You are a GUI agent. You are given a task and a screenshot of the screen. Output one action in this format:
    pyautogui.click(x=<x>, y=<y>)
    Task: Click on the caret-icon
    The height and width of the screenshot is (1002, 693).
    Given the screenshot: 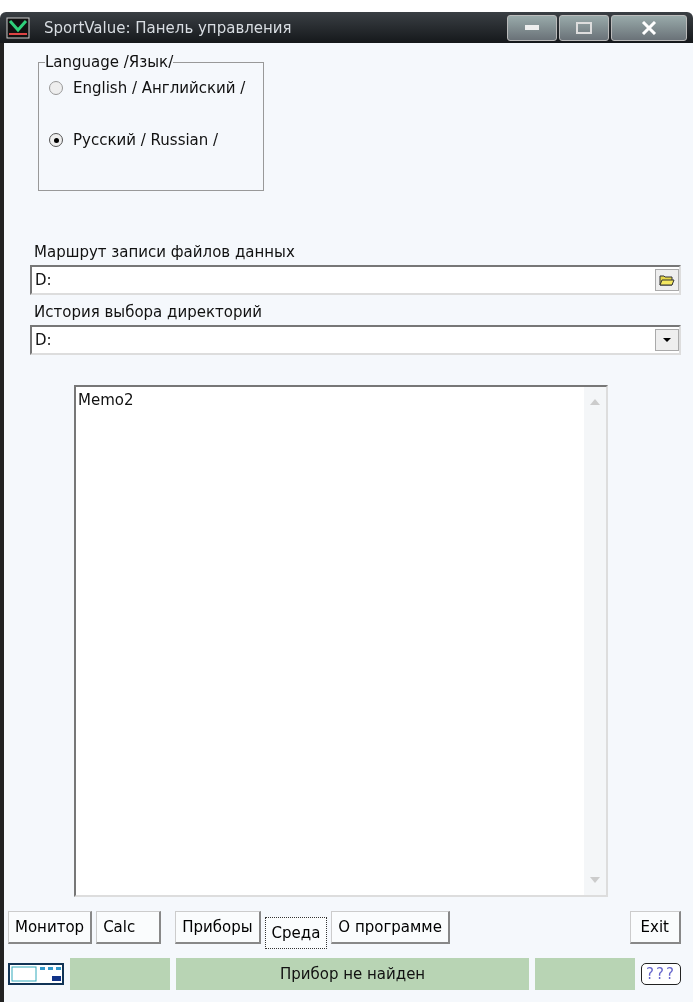 What is the action you would take?
    pyautogui.click(x=667, y=340)
    